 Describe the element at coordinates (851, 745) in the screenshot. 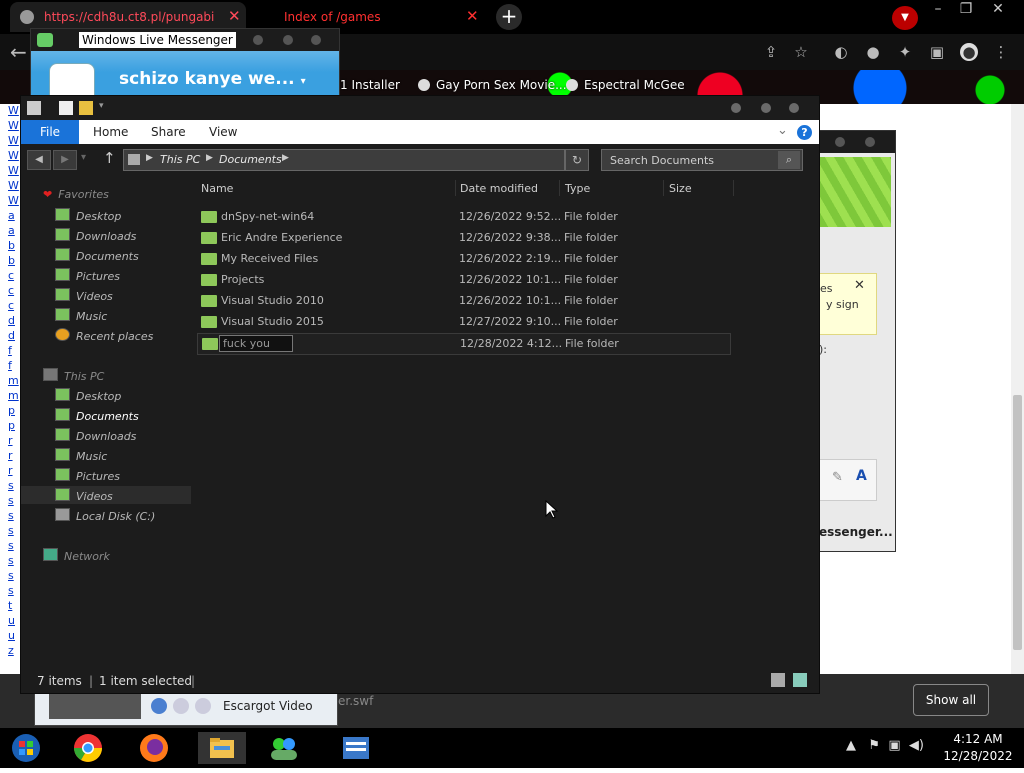

I see `show-hidden-icons-icon: ▲` at that location.